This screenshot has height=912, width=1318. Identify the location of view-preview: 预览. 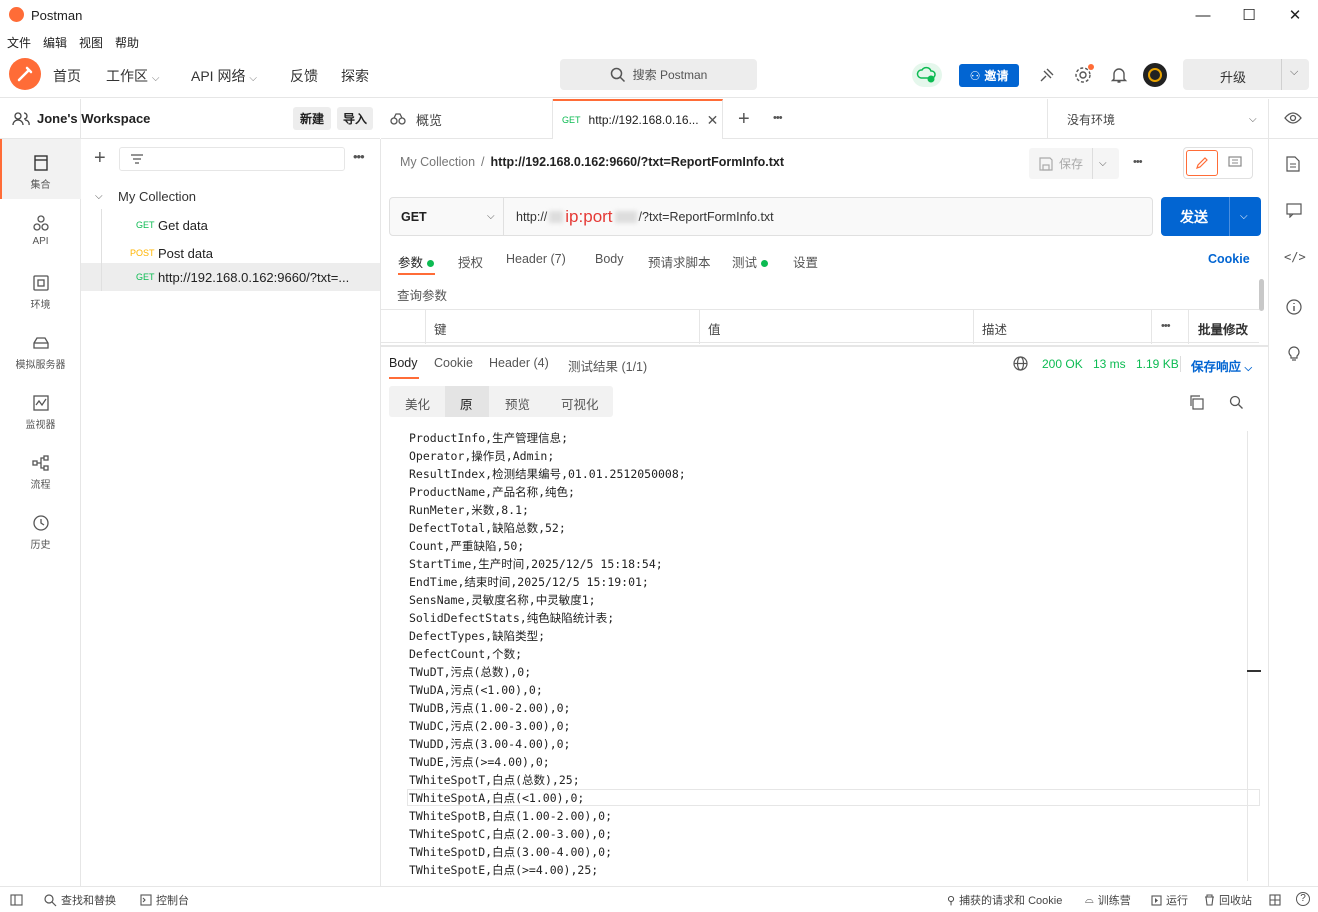
(517, 403).